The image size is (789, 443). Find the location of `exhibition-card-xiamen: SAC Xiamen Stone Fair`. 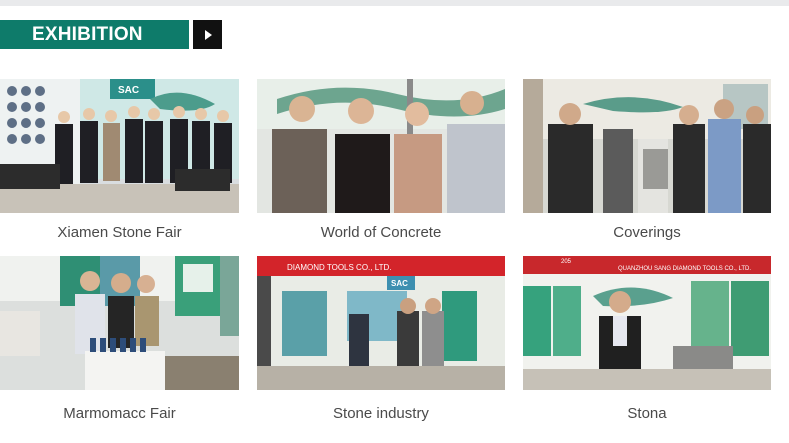

exhibition-card-xiamen: SAC Xiamen Stone Fair is located at coordinates (119, 162).